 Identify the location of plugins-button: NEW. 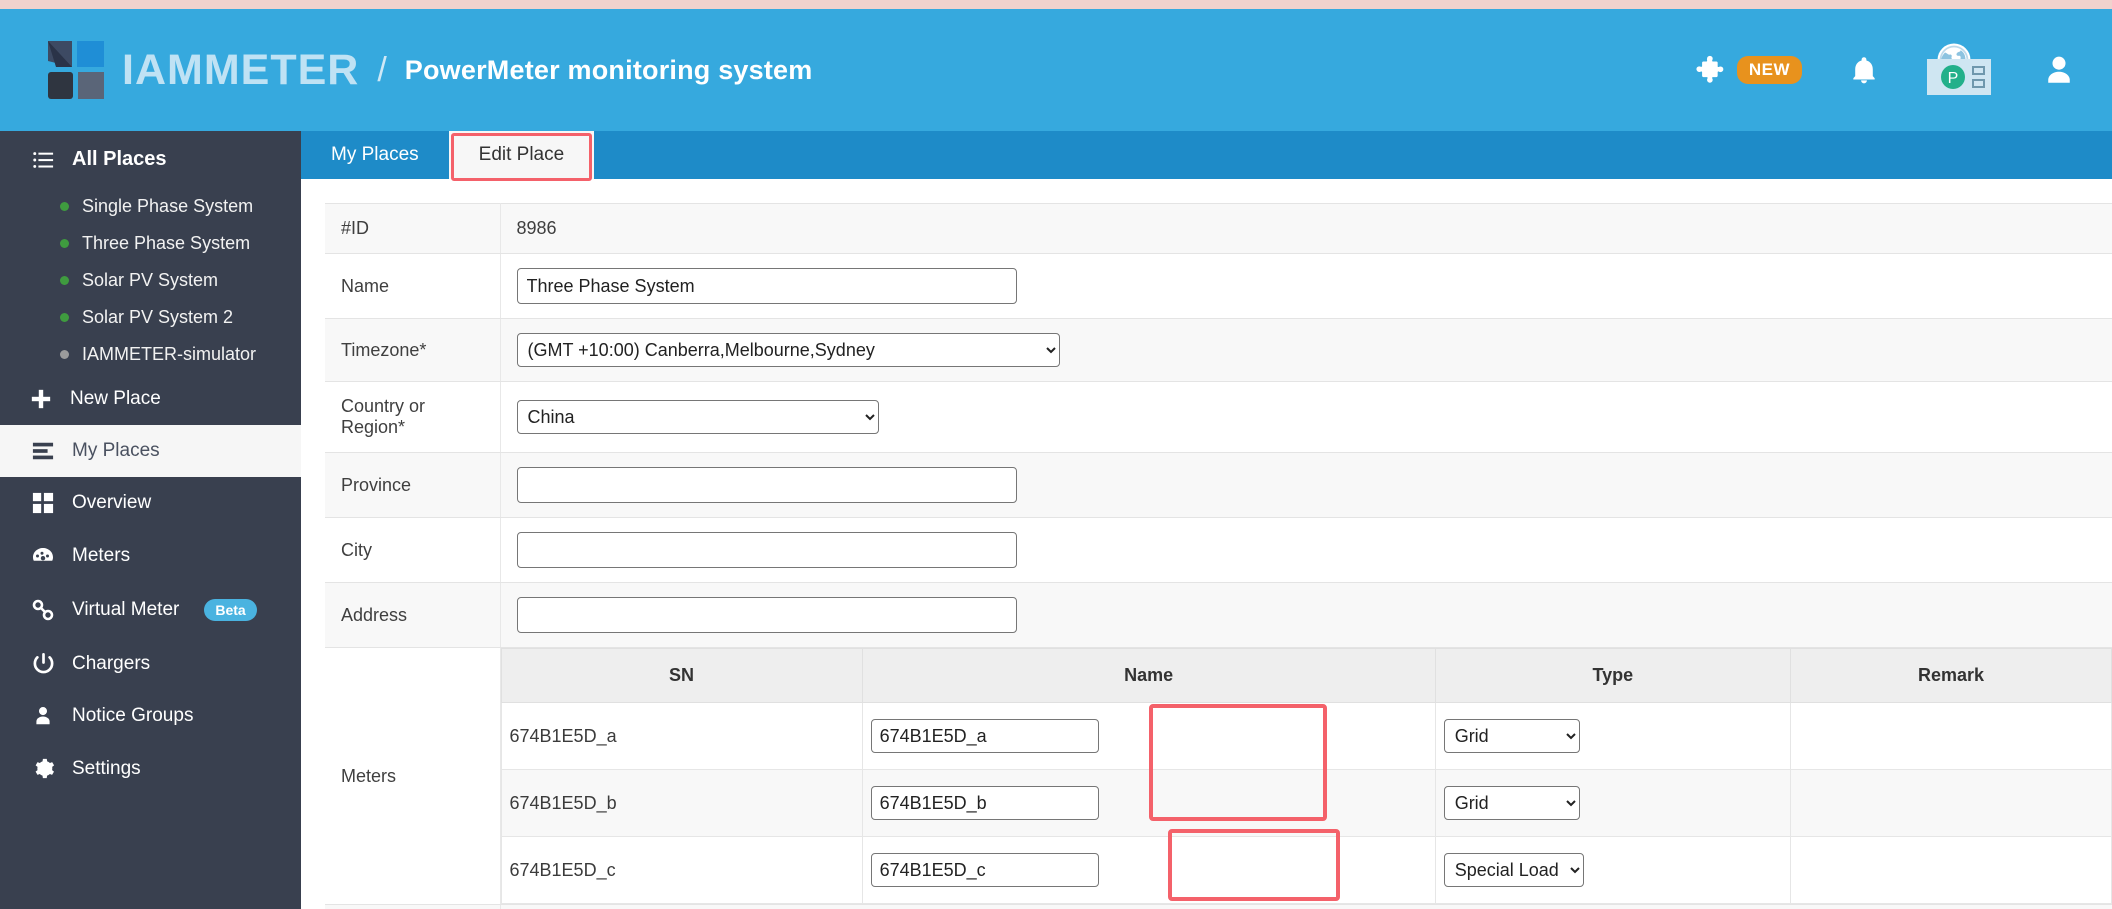
(1748, 70).